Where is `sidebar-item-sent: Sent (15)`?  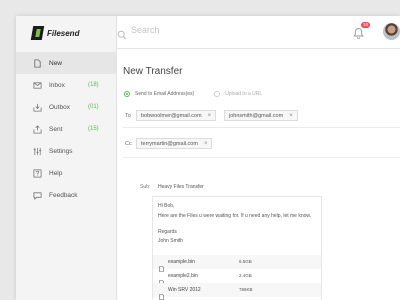 sidebar-item-sent: Sent (15) is located at coordinates (66, 129).